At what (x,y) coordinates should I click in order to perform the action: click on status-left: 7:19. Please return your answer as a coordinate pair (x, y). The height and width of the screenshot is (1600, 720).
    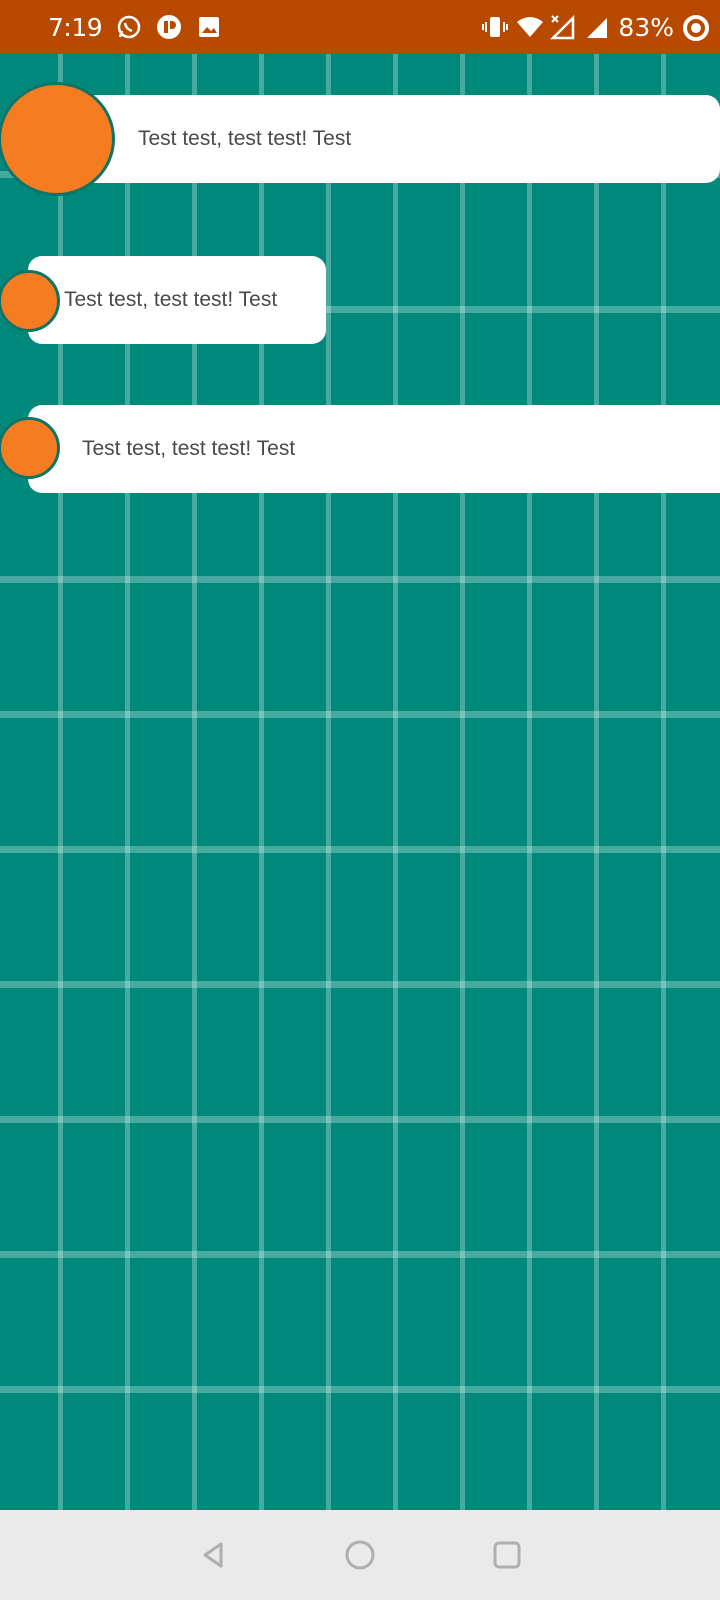
    Looking at the image, I should click on (135, 27).